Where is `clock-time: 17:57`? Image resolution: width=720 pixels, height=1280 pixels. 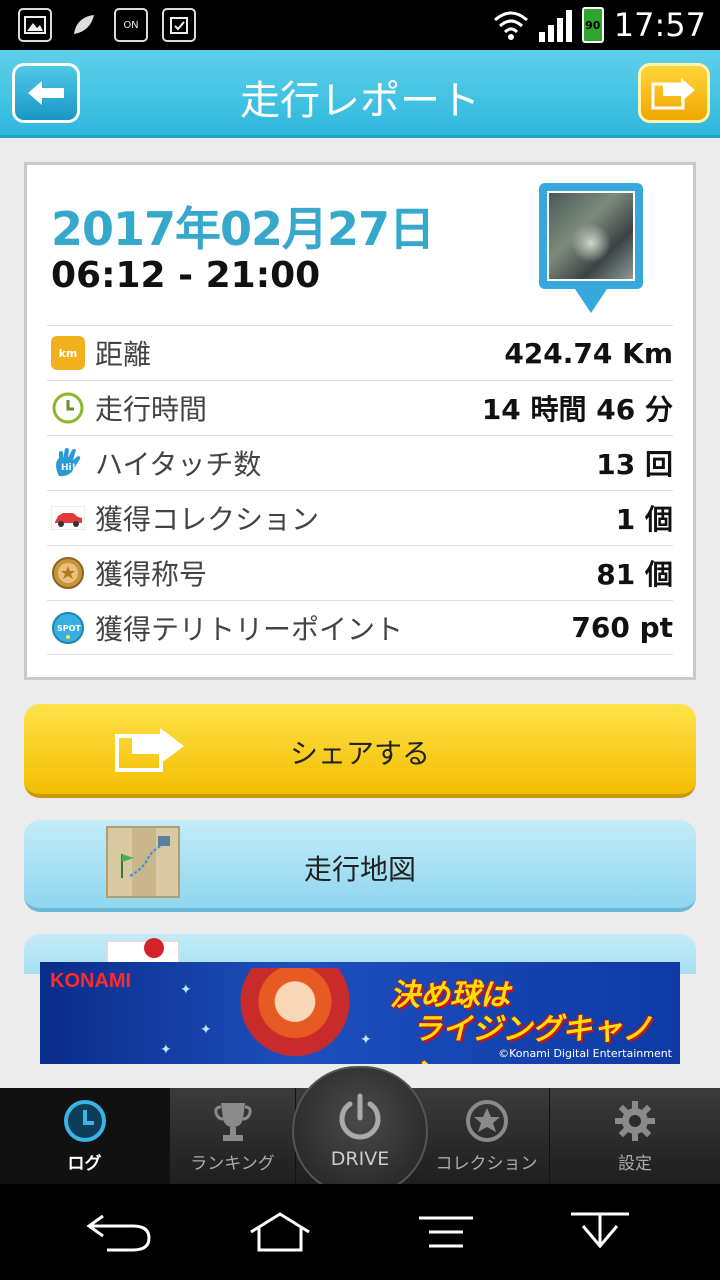 clock-time: 17:57 is located at coordinates (659, 25).